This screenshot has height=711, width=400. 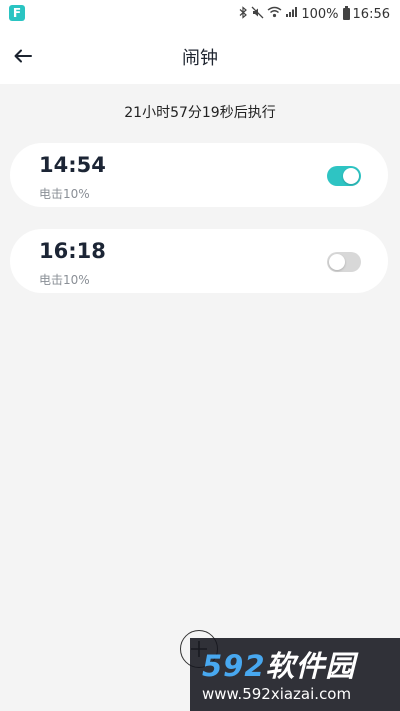 What do you see at coordinates (72, 251) in the screenshot?
I see `alarm-time: 16:18` at bounding box center [72, 251].